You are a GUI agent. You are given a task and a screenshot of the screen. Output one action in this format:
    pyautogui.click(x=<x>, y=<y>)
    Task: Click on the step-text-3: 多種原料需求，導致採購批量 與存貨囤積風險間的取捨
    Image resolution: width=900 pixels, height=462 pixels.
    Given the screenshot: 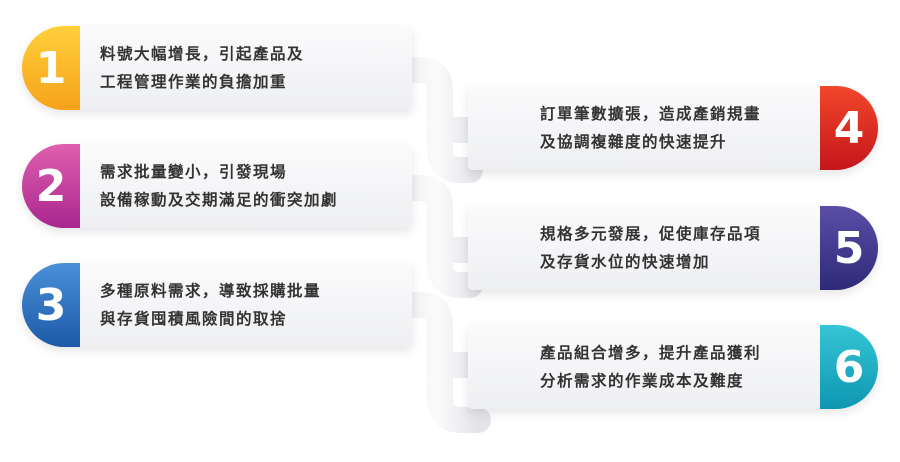 What is the action you would take?
    pyautogui.click(x=210, y=305)
    